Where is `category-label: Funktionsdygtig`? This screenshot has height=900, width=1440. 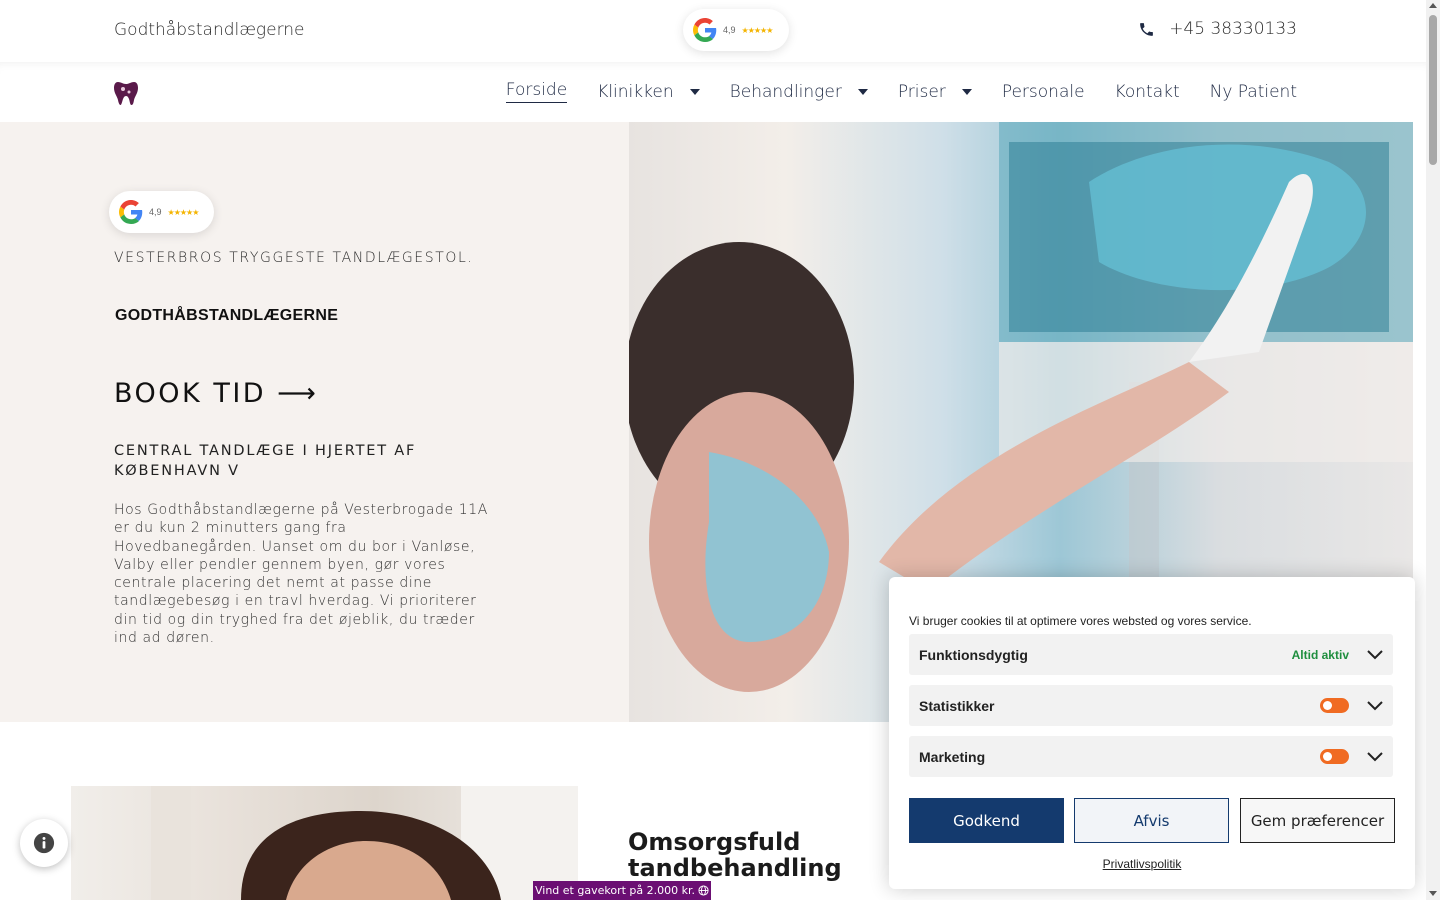 category-label: Funktionsdygtig is located at coordinates (973, 654).